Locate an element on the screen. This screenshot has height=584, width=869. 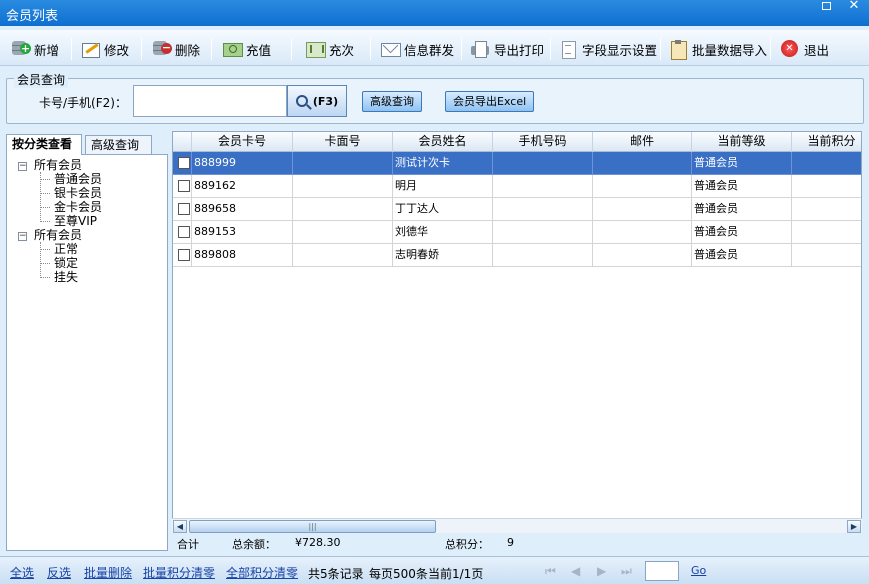
window-title: 会员列表 is located at coordinates (32, 16).